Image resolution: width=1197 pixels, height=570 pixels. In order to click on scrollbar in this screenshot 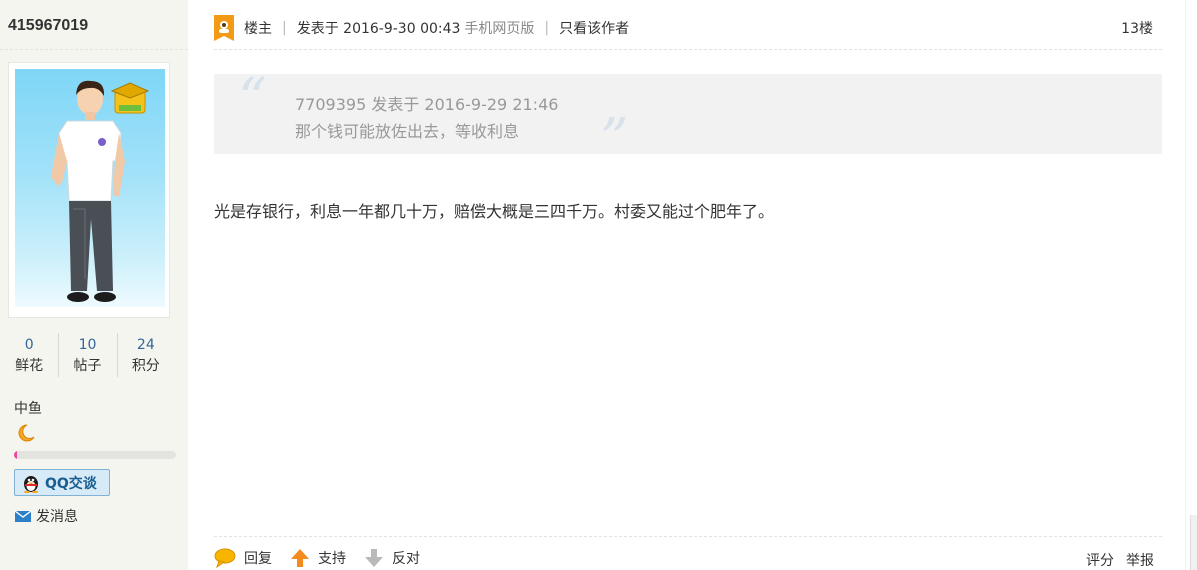, I will do `click(1193, 542)`.